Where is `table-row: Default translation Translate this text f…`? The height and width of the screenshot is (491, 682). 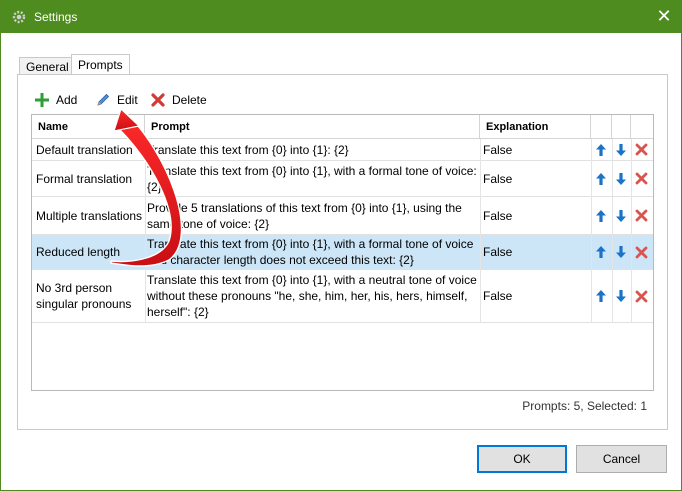 table-row: Default translation Translate this text f… is located at coordinates (342, 150).